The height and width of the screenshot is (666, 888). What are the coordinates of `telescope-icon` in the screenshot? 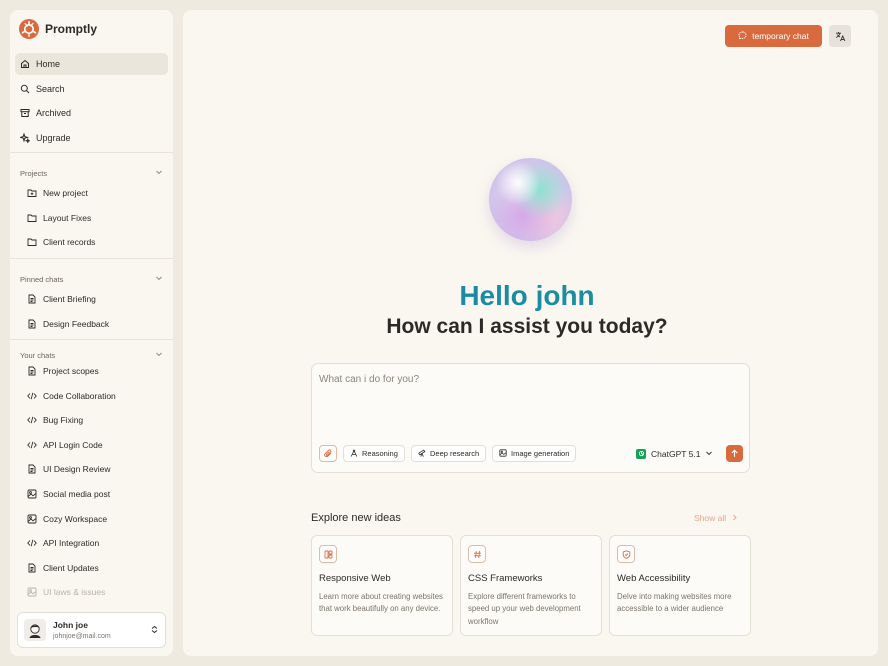 It's located at (422, 453).